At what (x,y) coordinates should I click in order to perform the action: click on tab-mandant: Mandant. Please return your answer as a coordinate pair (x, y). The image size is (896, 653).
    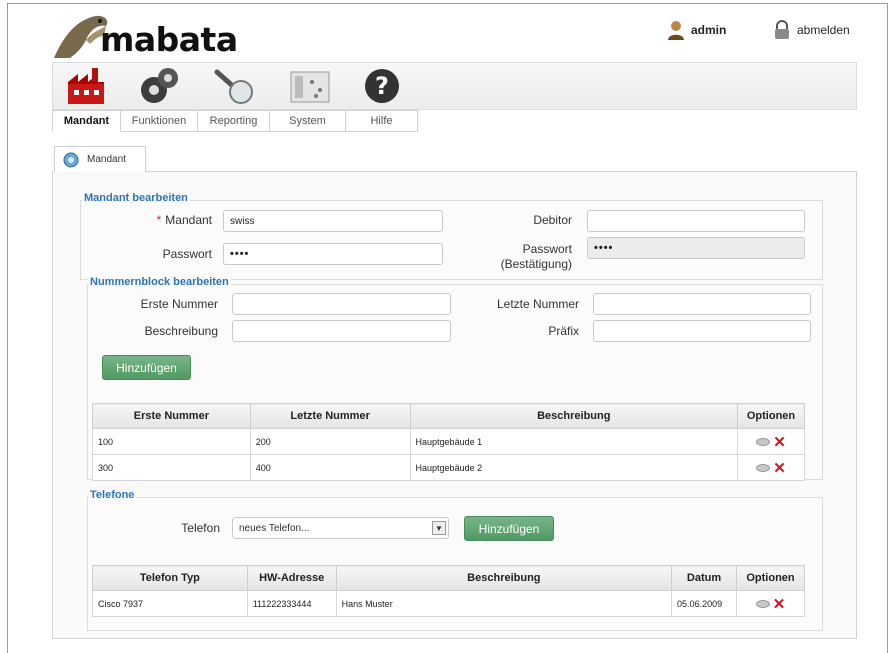
    Looking at the image, I should click on (86, 121).